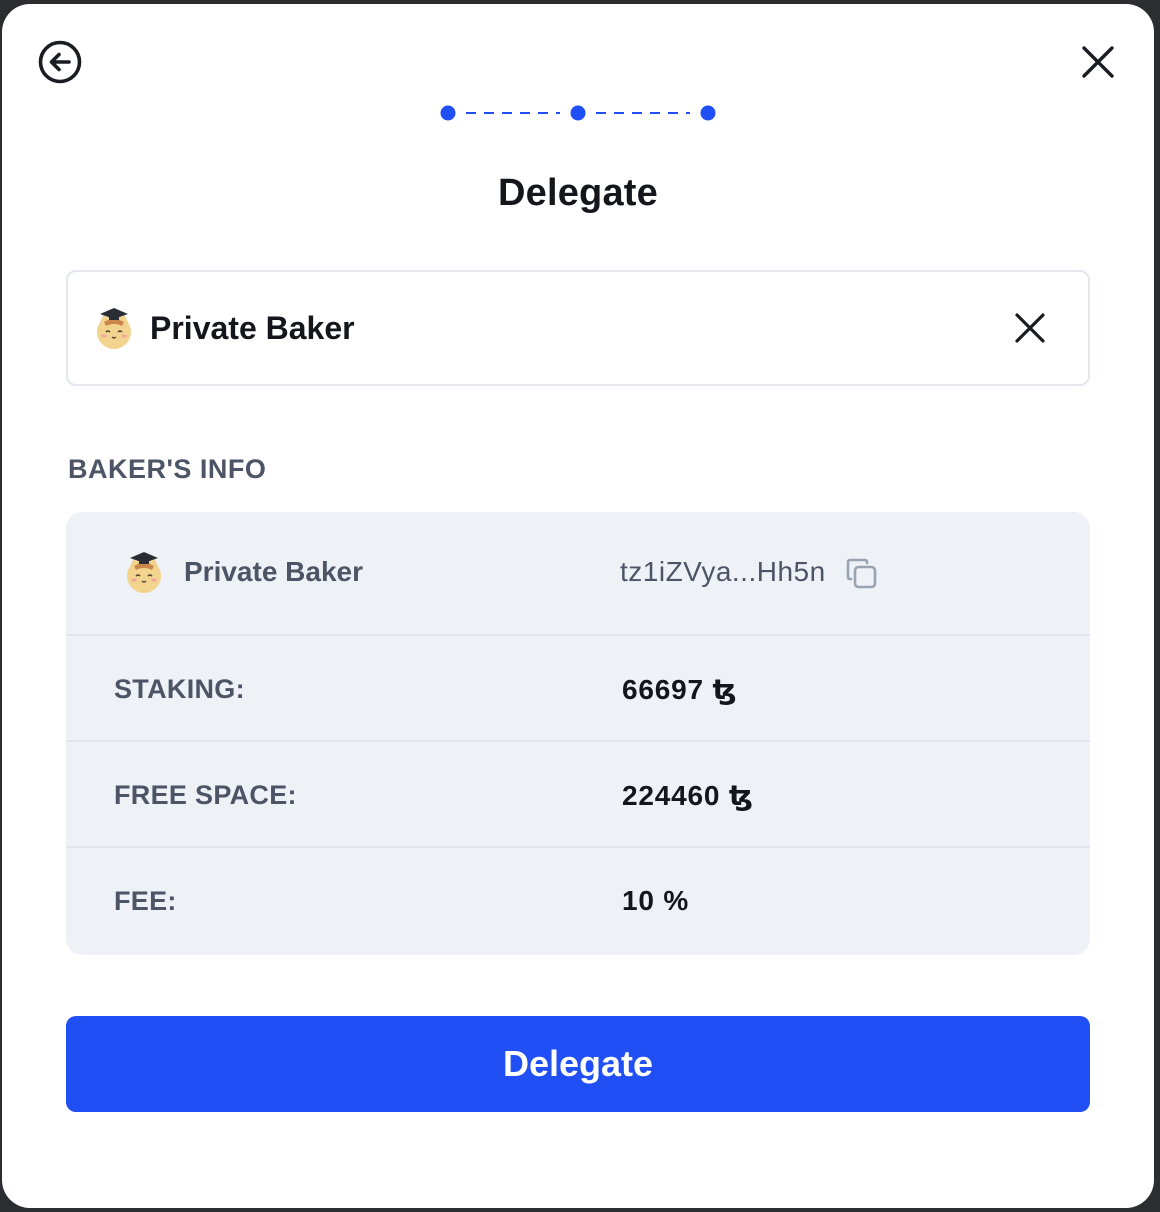  I want to click on copy-address-button, so click(862, 574).